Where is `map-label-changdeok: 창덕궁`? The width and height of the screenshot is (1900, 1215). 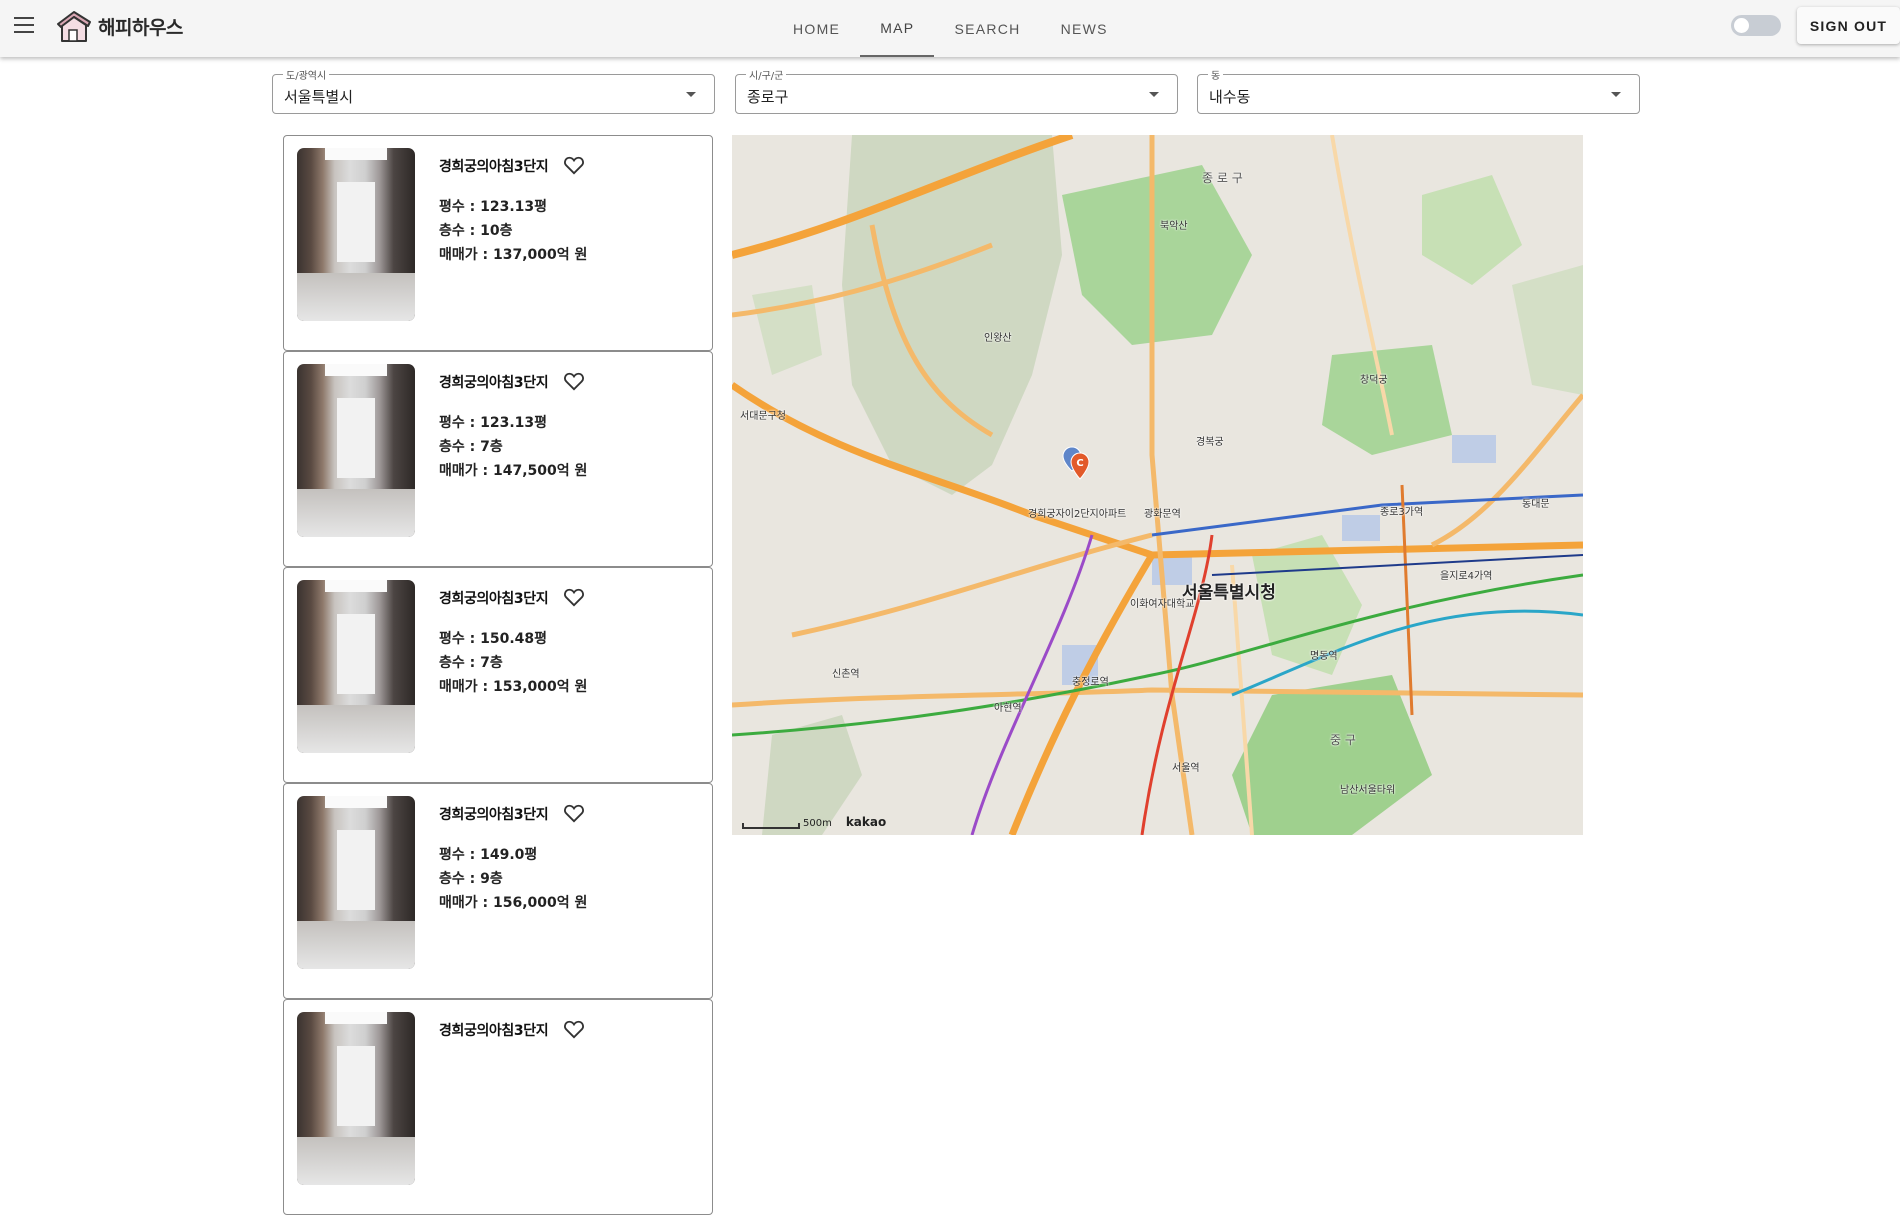 map-label-changdeok: 창덕궁 is located at coordinates (1374, 380).